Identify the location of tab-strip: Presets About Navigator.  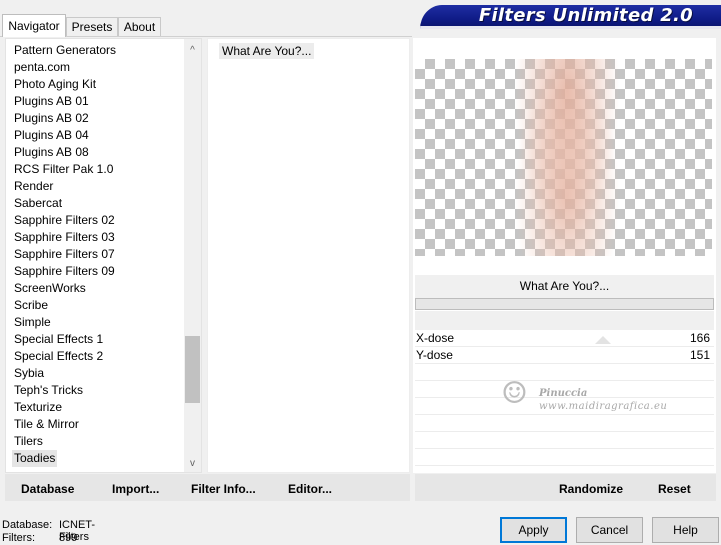
(210, 18).